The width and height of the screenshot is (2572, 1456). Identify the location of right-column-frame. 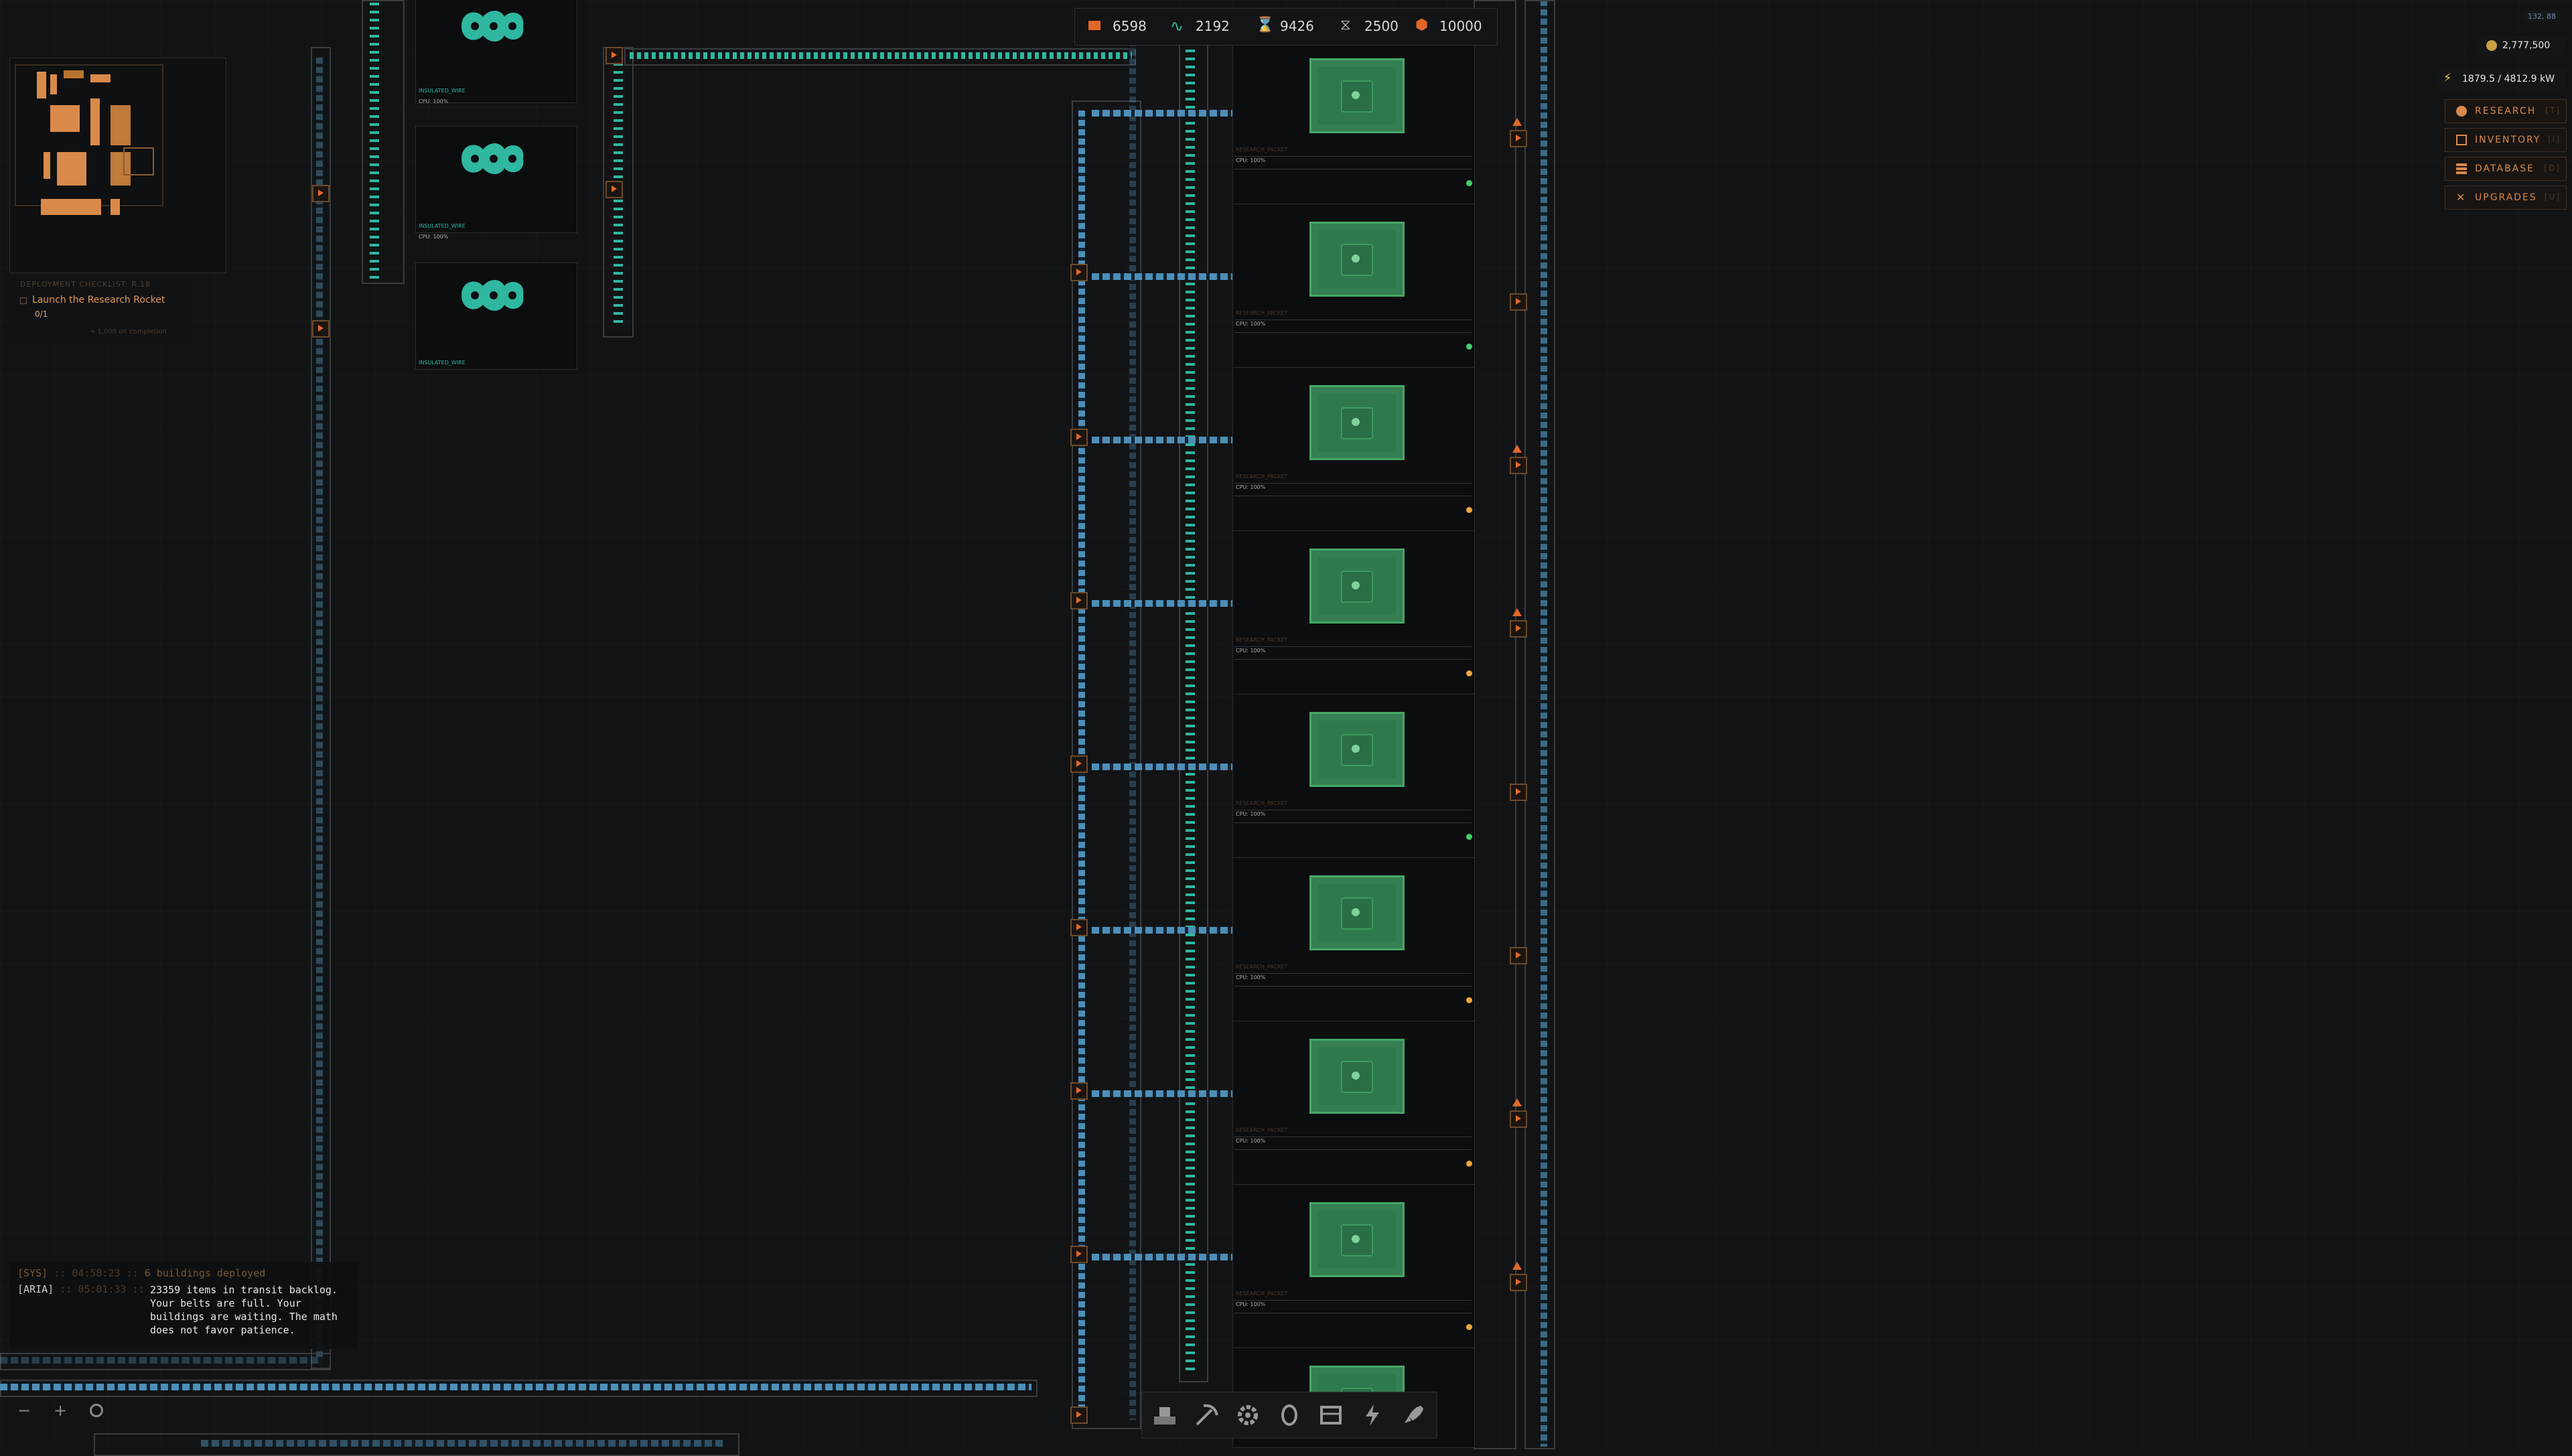
(1495, 724).